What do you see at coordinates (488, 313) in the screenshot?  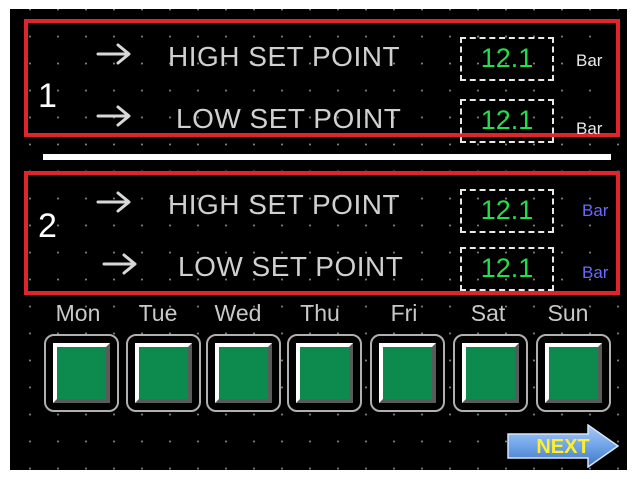 I see `day-label-sat: Sat` at bounding box center [488, 313].